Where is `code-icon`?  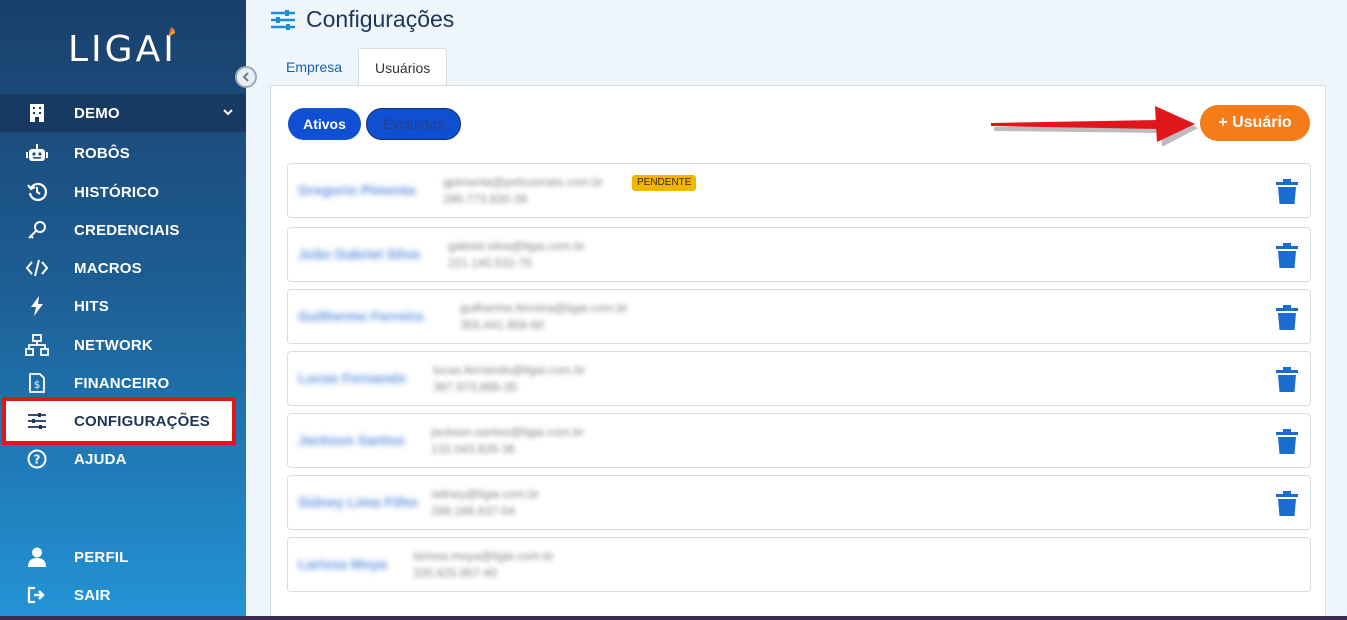 code-icon is located at coordinates (37, 268).